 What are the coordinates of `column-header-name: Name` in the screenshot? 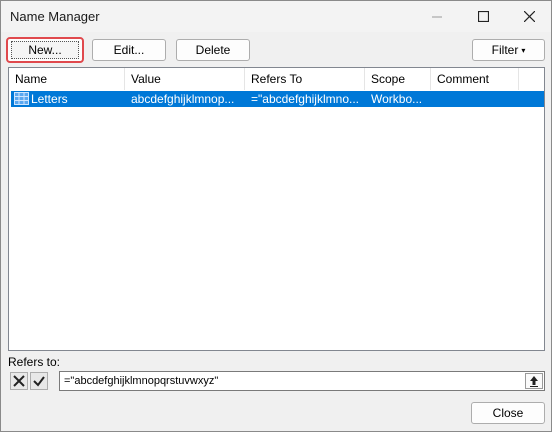 It's located at (67, 79).